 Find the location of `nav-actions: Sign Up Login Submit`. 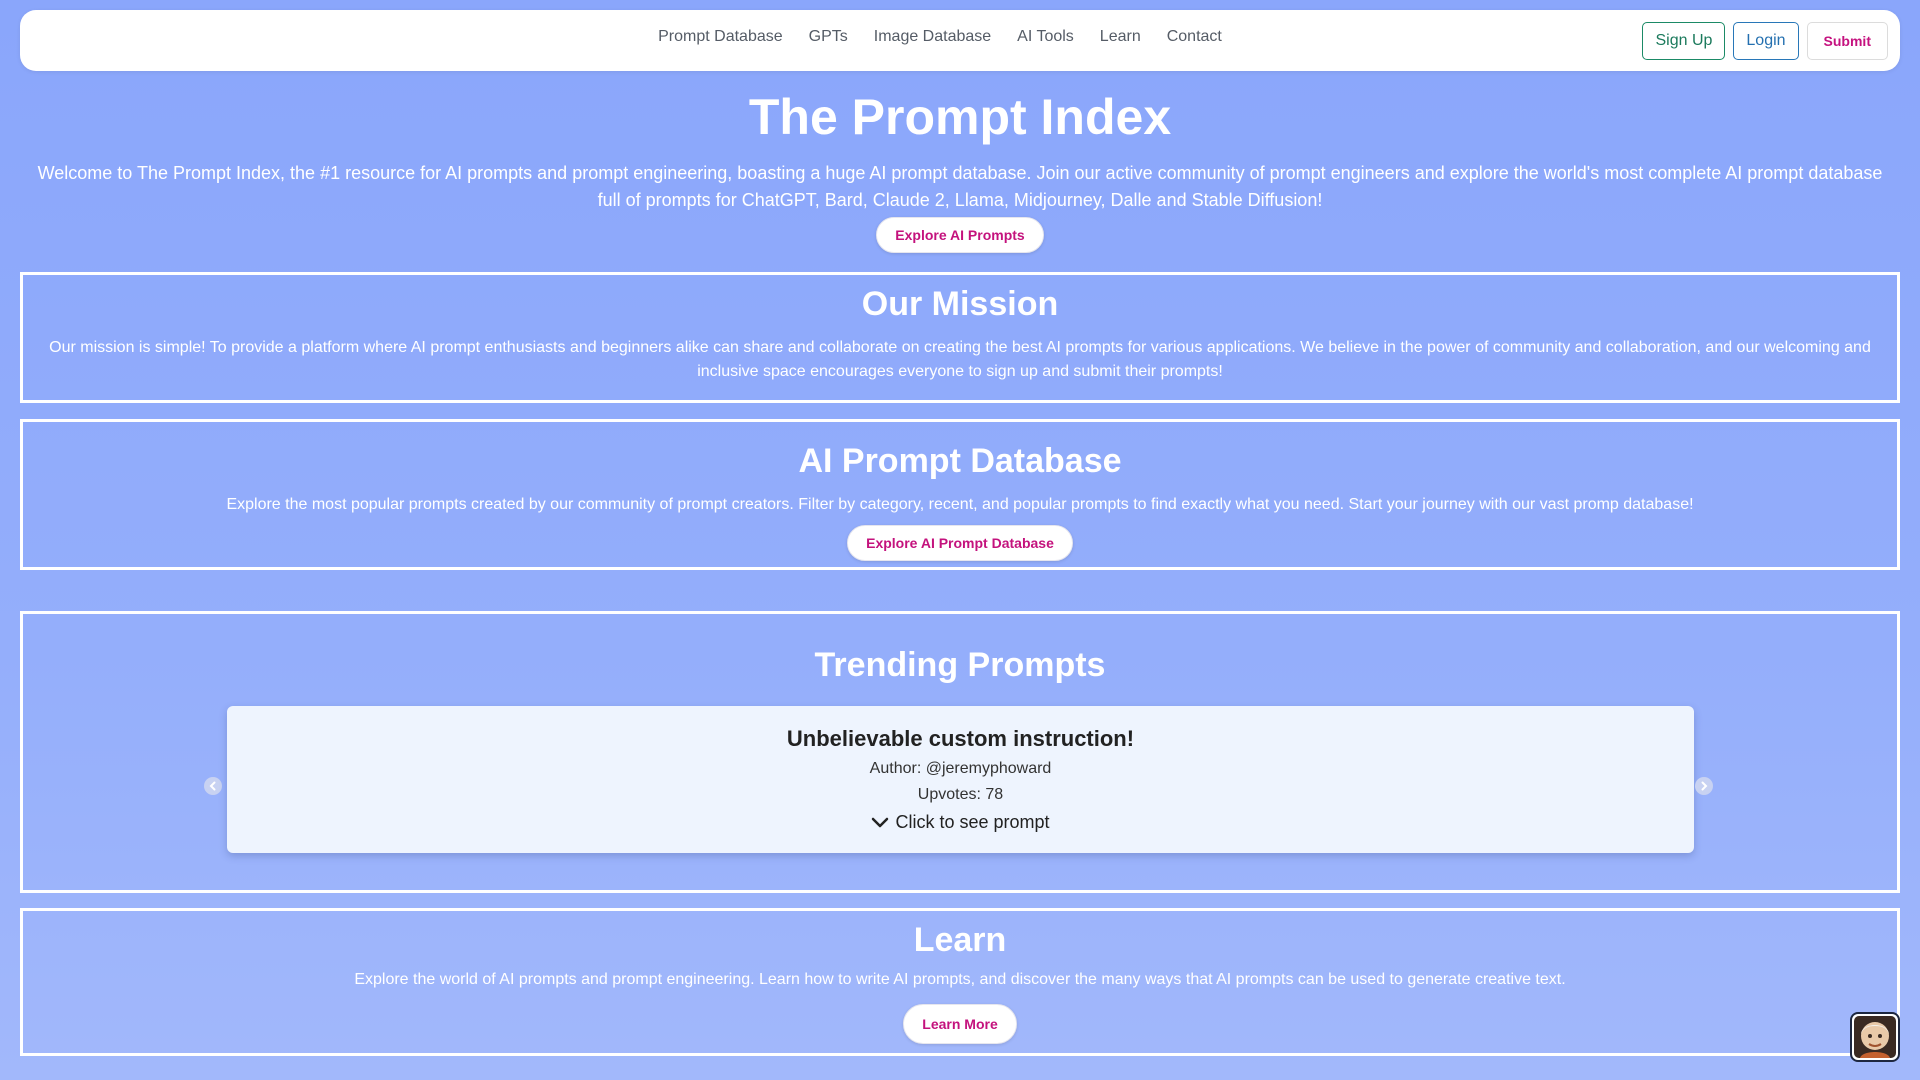

nav-actions: Sign Up Login Submit is located at coordinates (1765, 41).